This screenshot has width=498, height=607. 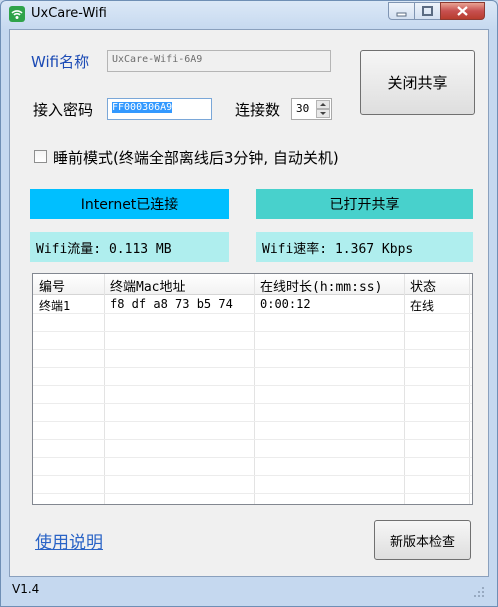 I want to click on close-icon, so click(x=462, y=11).